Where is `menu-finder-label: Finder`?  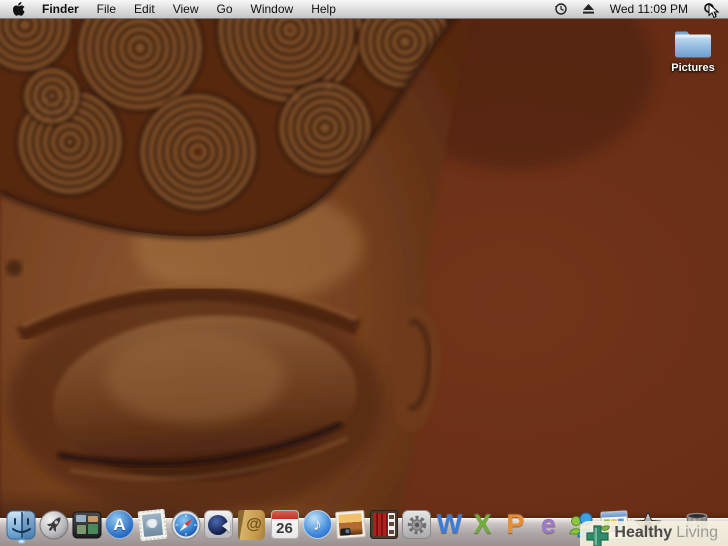 menu-finder-label: Finder is located at coordinates (60, 9).